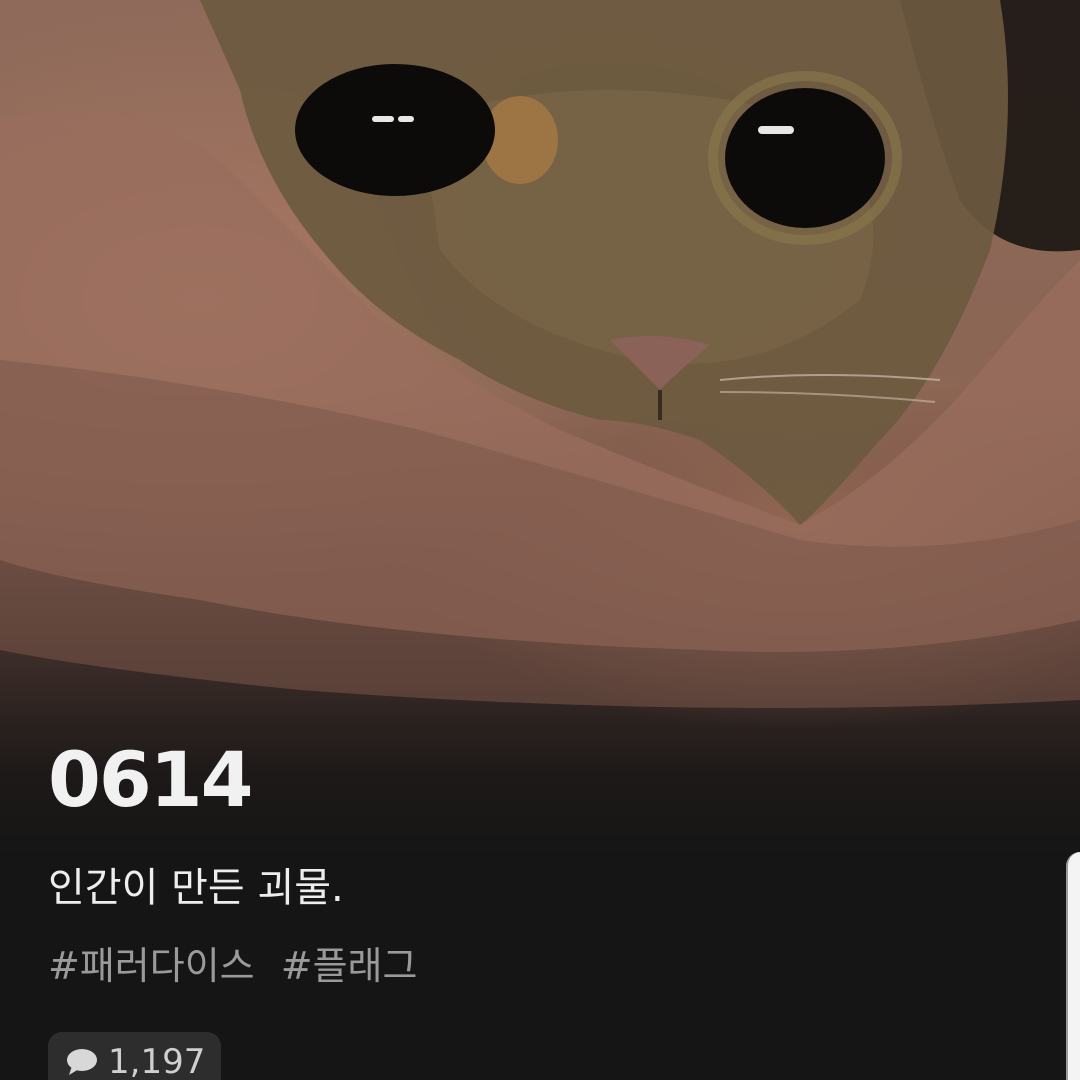 The image size is (1080, 1080). Describe the element at coordinates (151, 779) in the screenshot. I see `post-title: 0614` at that location.